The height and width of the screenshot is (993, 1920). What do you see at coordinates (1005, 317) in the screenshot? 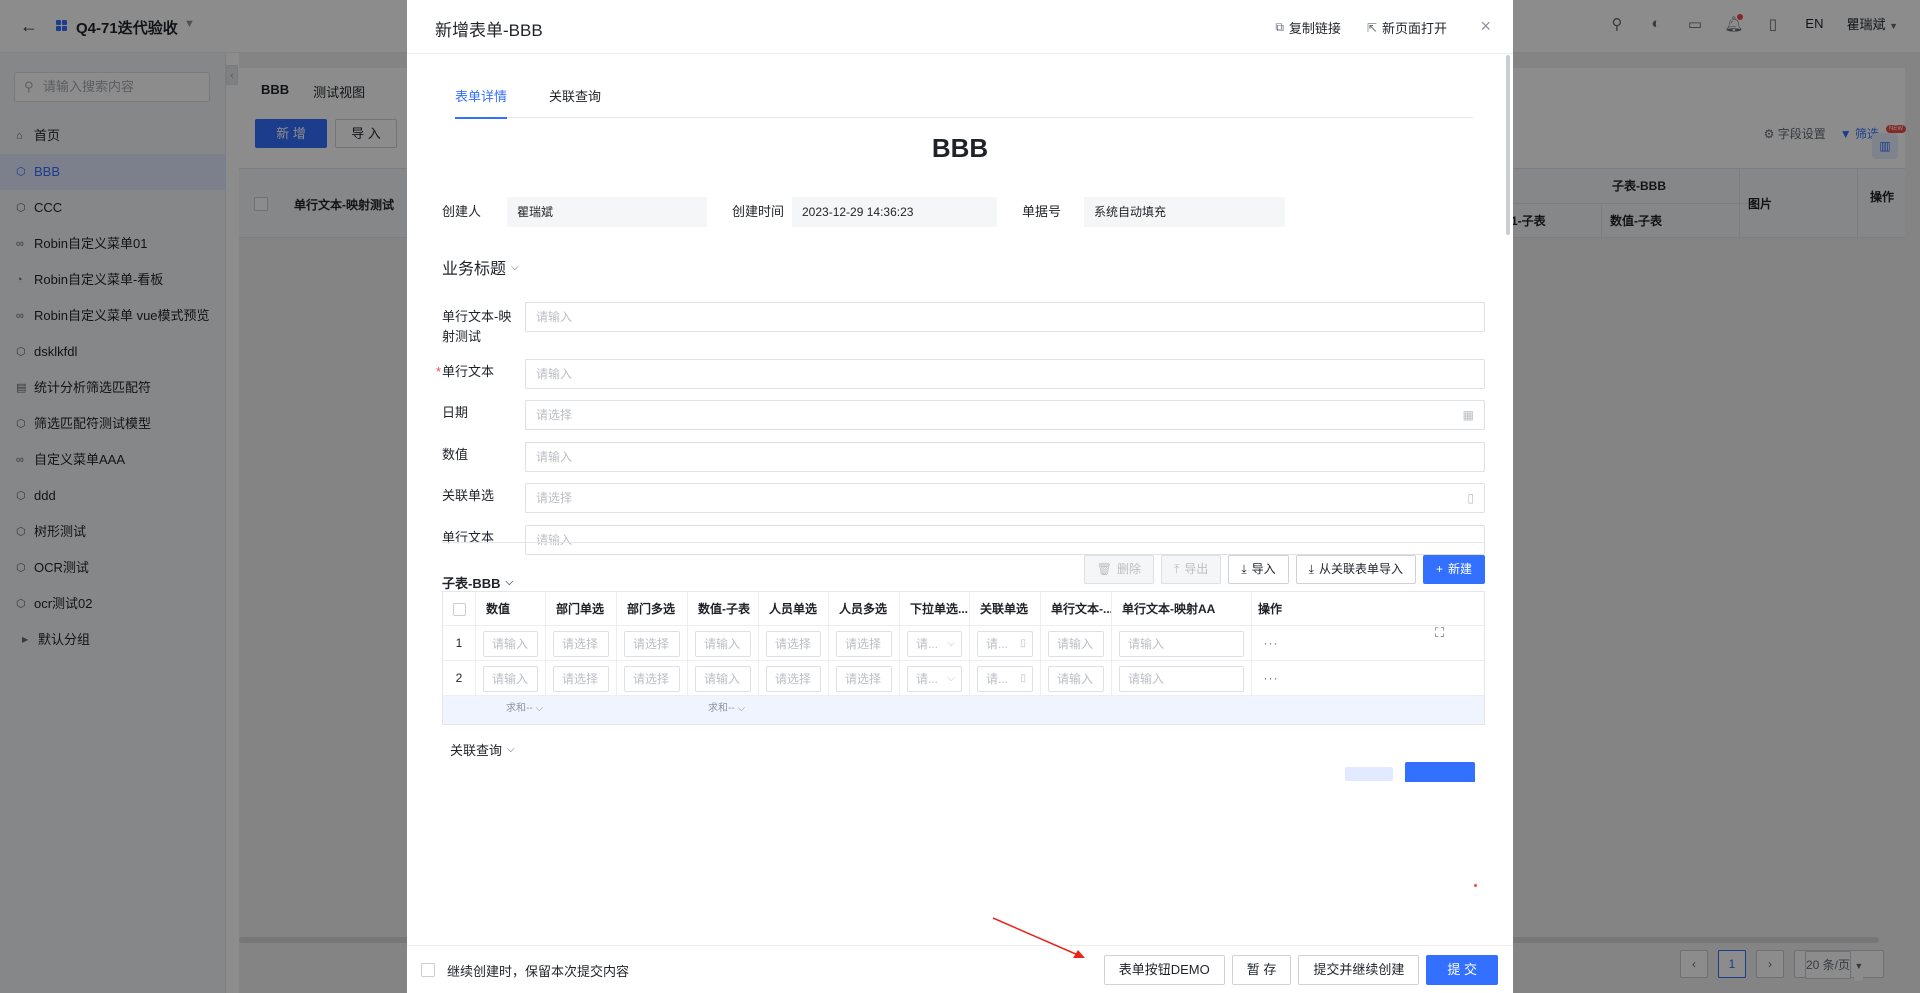
I see `single-text-mapping-input: 请输入` at bounding box center [1005, 317].